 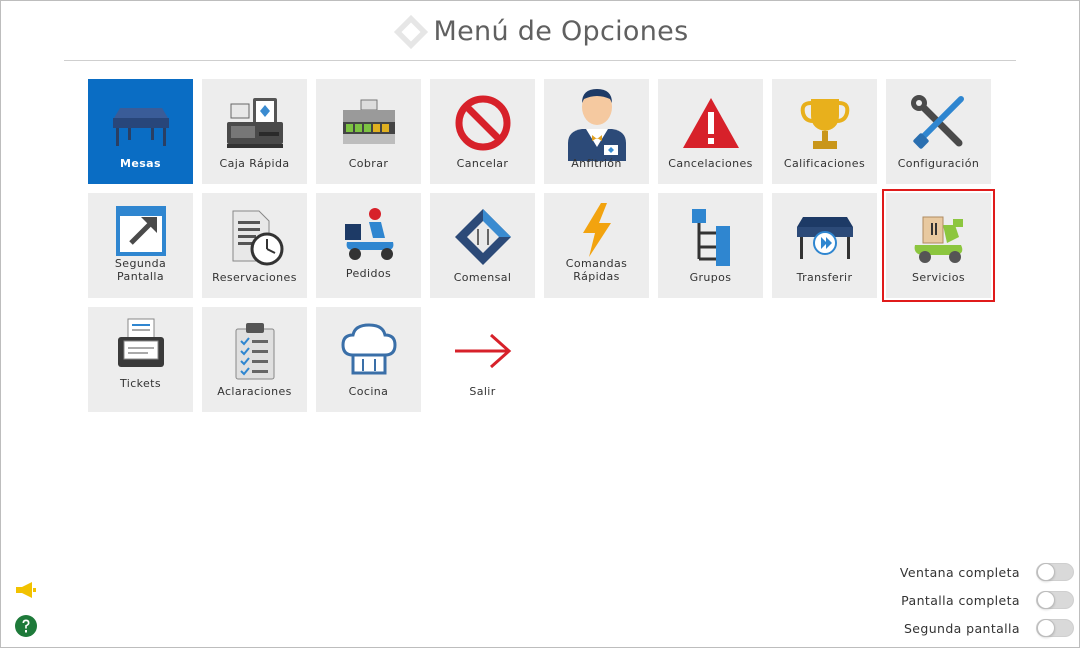 I want to click on tile-mesas: Mesas, so click(x=140, y=131).